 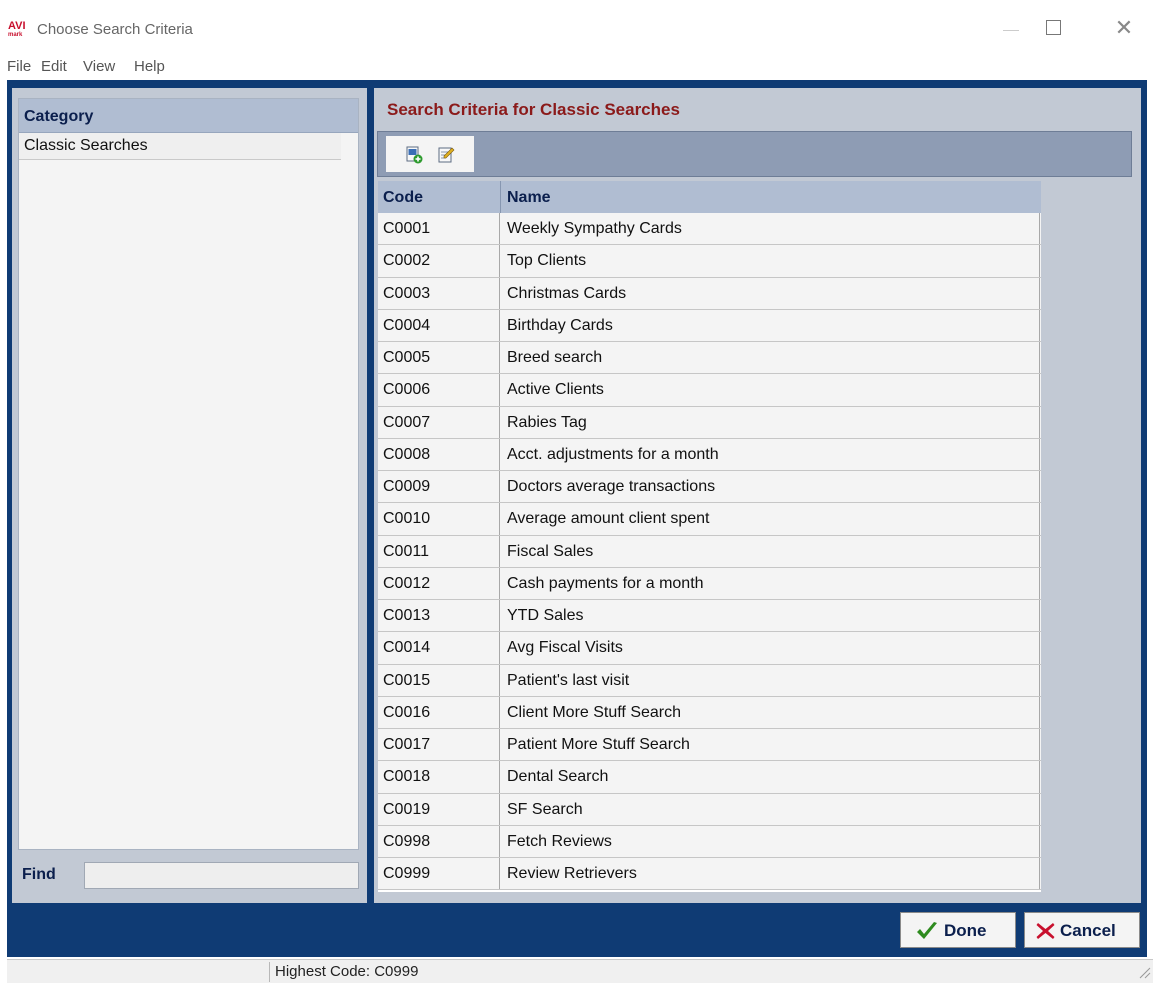 What do you see at coordinates (770, 648) in the screenshot?
I see `cell-name: Avg Fiscal Visits` at bounding box center [770, 648].